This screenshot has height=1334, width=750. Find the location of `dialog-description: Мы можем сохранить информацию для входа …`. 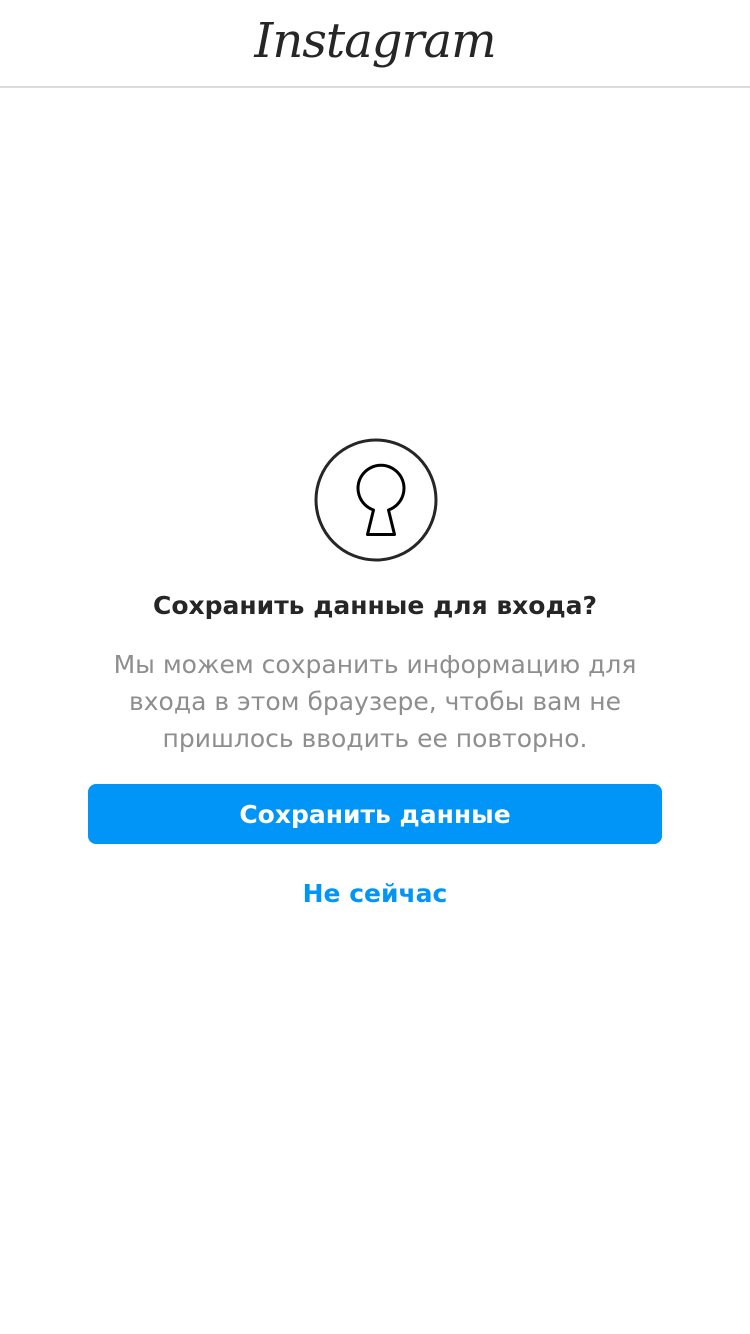

dialog-description: Мы можем сохранить информацию для входа … is located at coordinates (375, 701).